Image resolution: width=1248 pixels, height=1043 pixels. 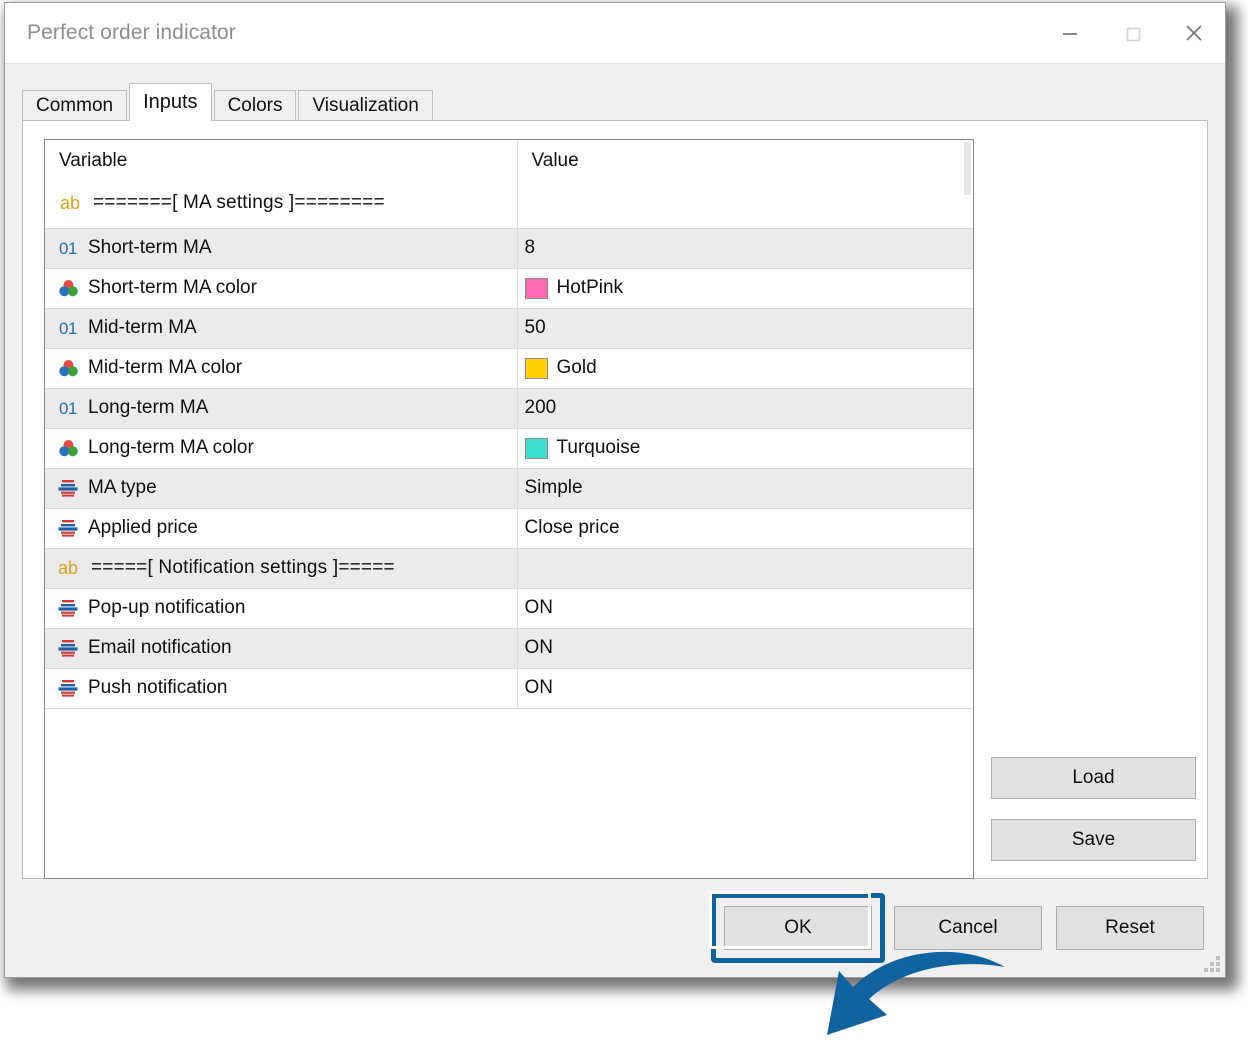 I want to click on row-variable-label: Push notification, so click(x=158, y=687).